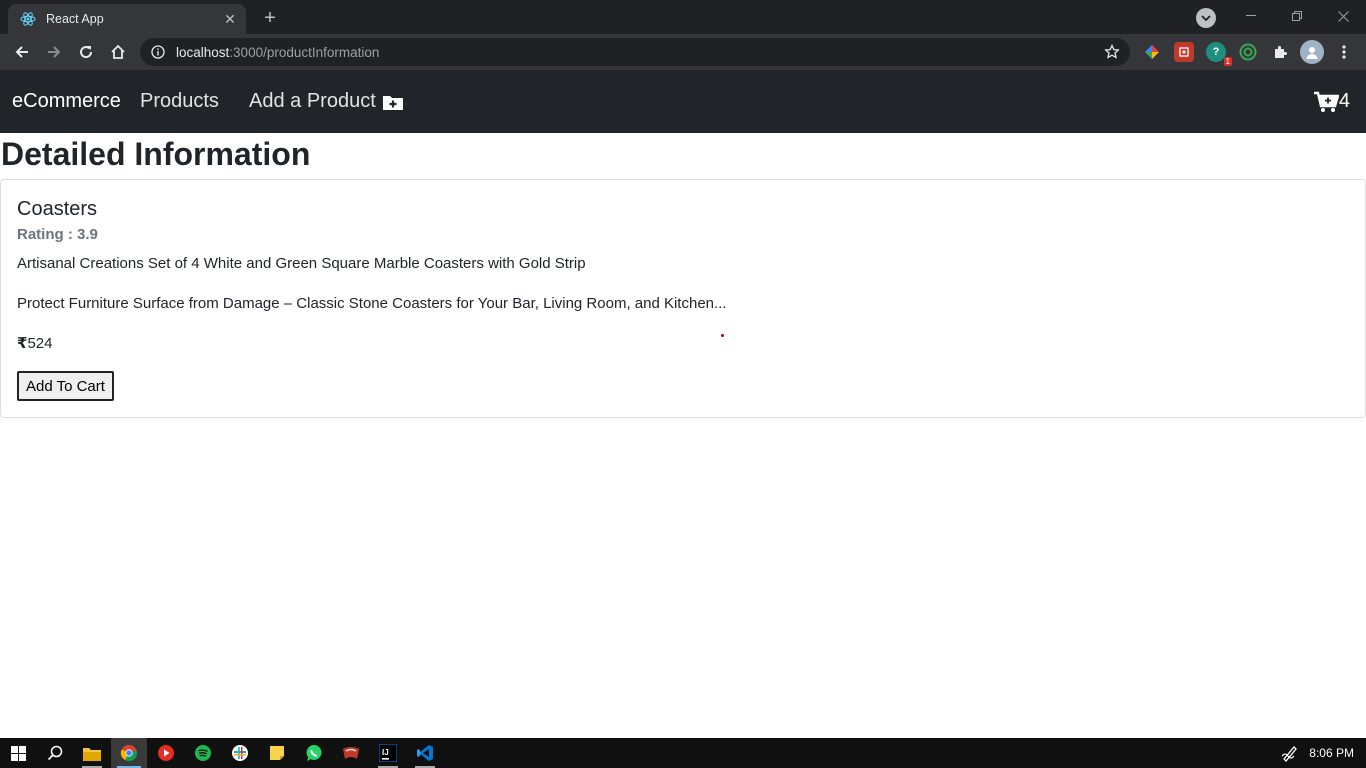 This screenshot has height=768, width=1366. What do you see at coordinates (1343, 16) in the screenshot?
I see `close-window-button` at bounding box center [1343, 16].